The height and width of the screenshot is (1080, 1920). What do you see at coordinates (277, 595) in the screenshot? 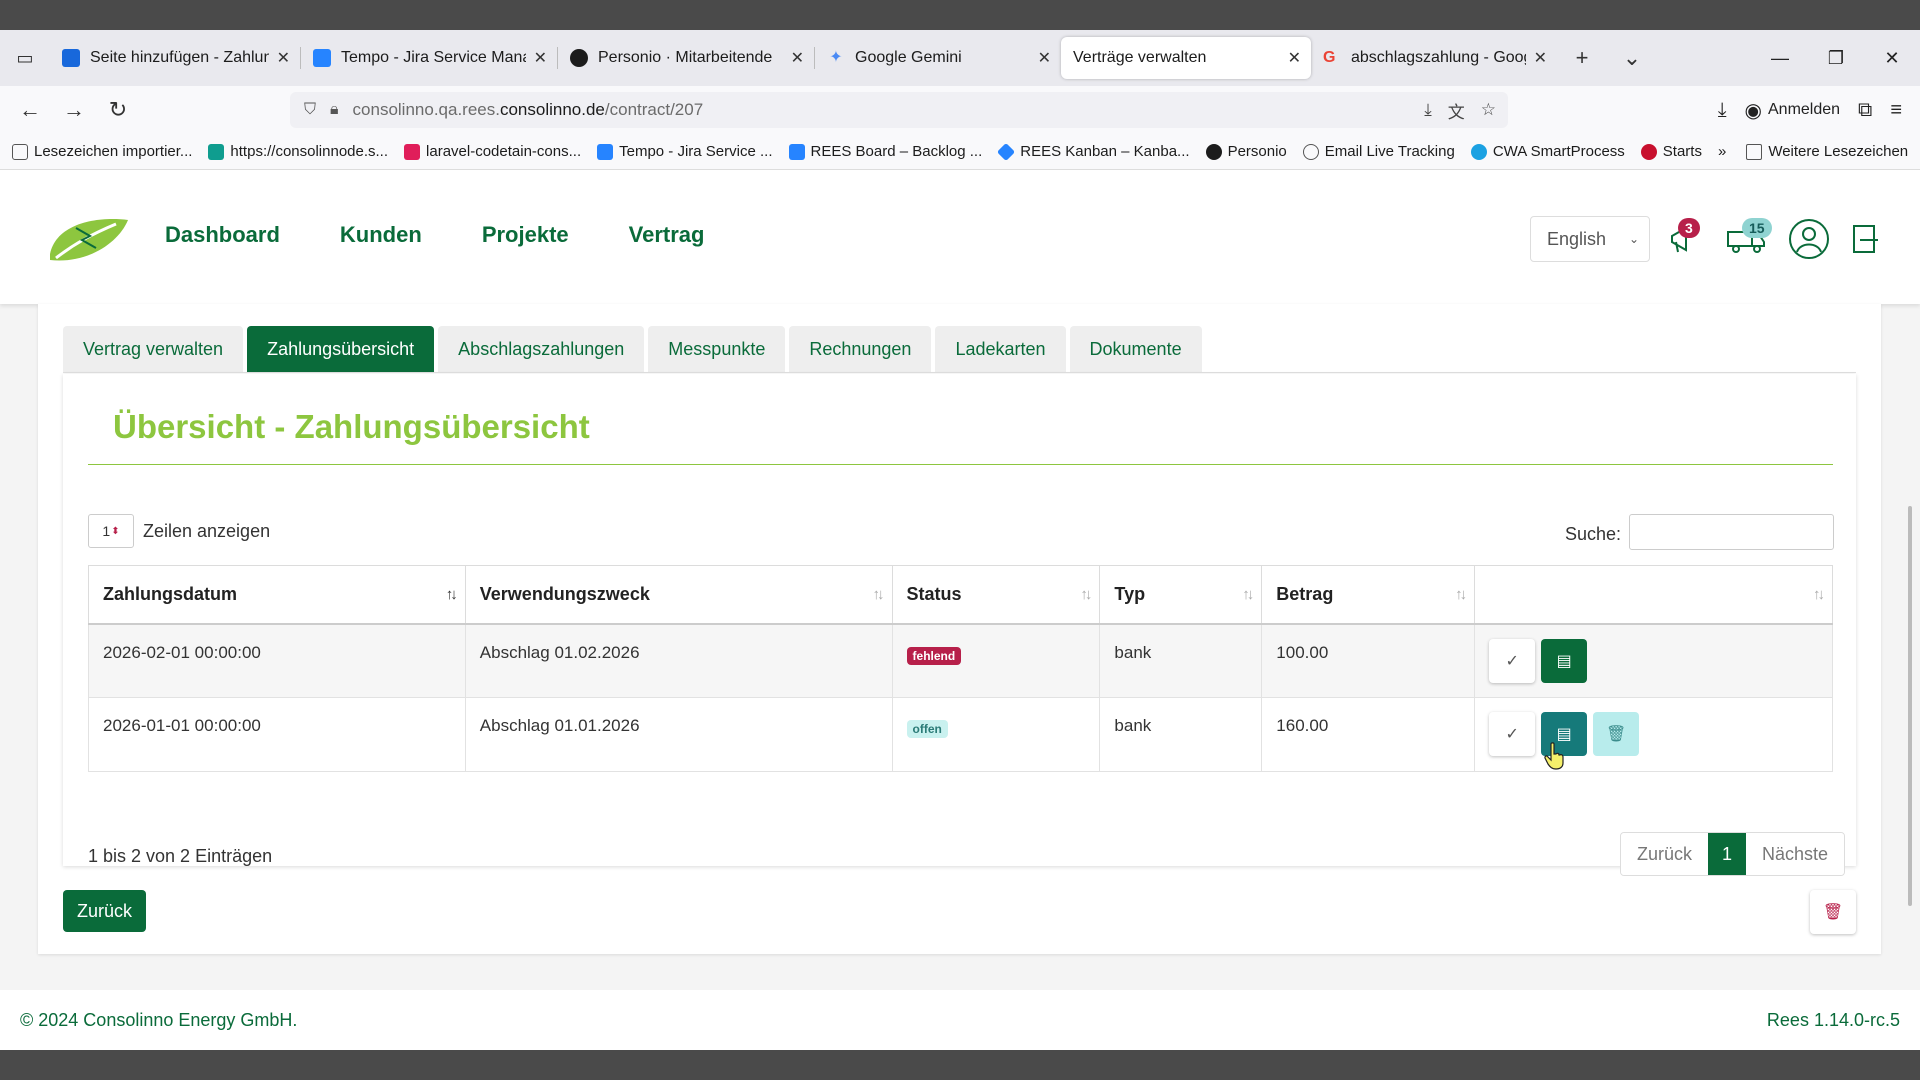
I see `column-header-zahlungsdatum: Zahlungsdatum ↑↓` at bounding box center [277, 595].